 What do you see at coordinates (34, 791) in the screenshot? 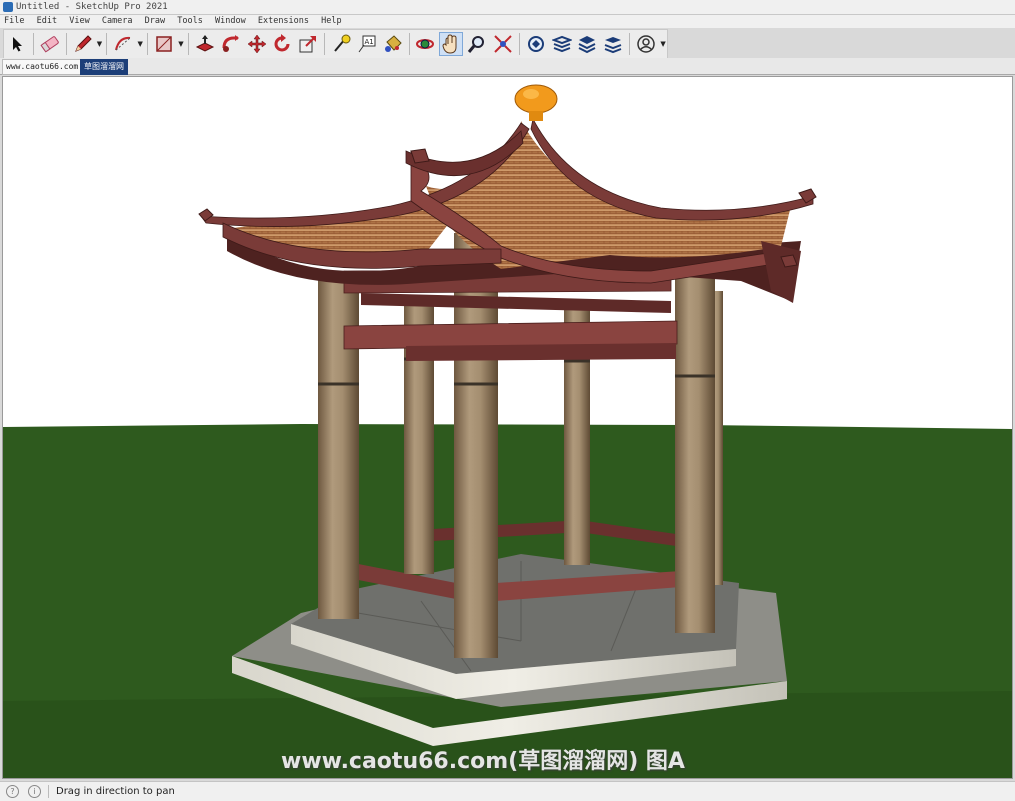
I see `credits-info-icon: i` at bounding box center [34, 791].